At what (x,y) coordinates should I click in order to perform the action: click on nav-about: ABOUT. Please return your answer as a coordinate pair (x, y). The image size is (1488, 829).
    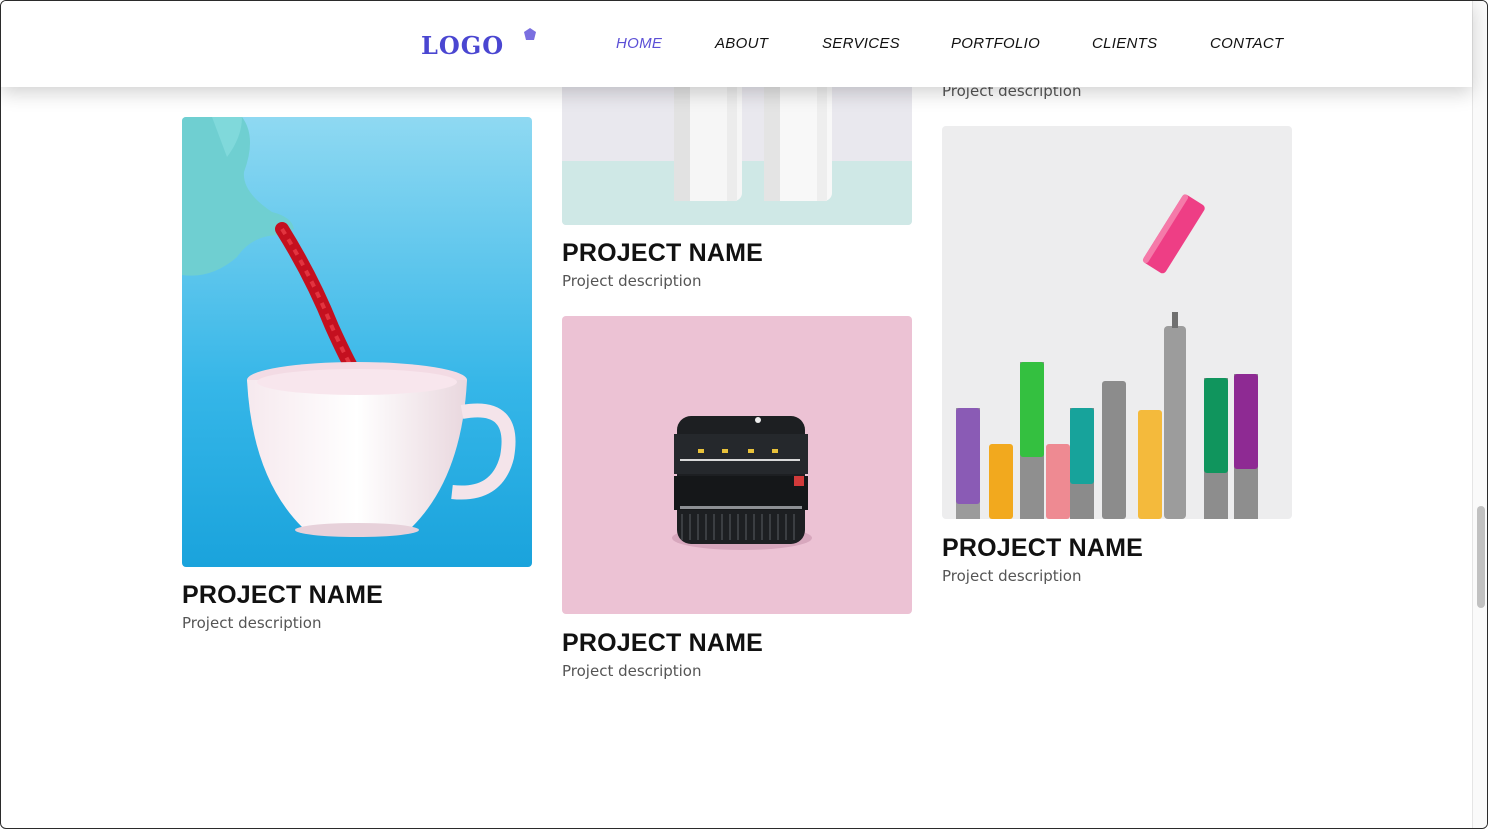
    Looking at the image, I should click on (741, 43).